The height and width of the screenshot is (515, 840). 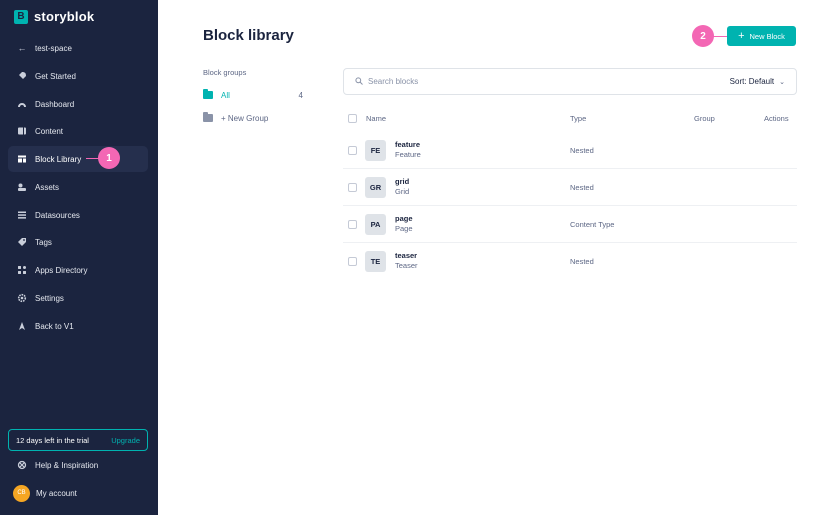 I want to click on table-row: TE teaser Teaser Nested, so click(x=570, y=261).